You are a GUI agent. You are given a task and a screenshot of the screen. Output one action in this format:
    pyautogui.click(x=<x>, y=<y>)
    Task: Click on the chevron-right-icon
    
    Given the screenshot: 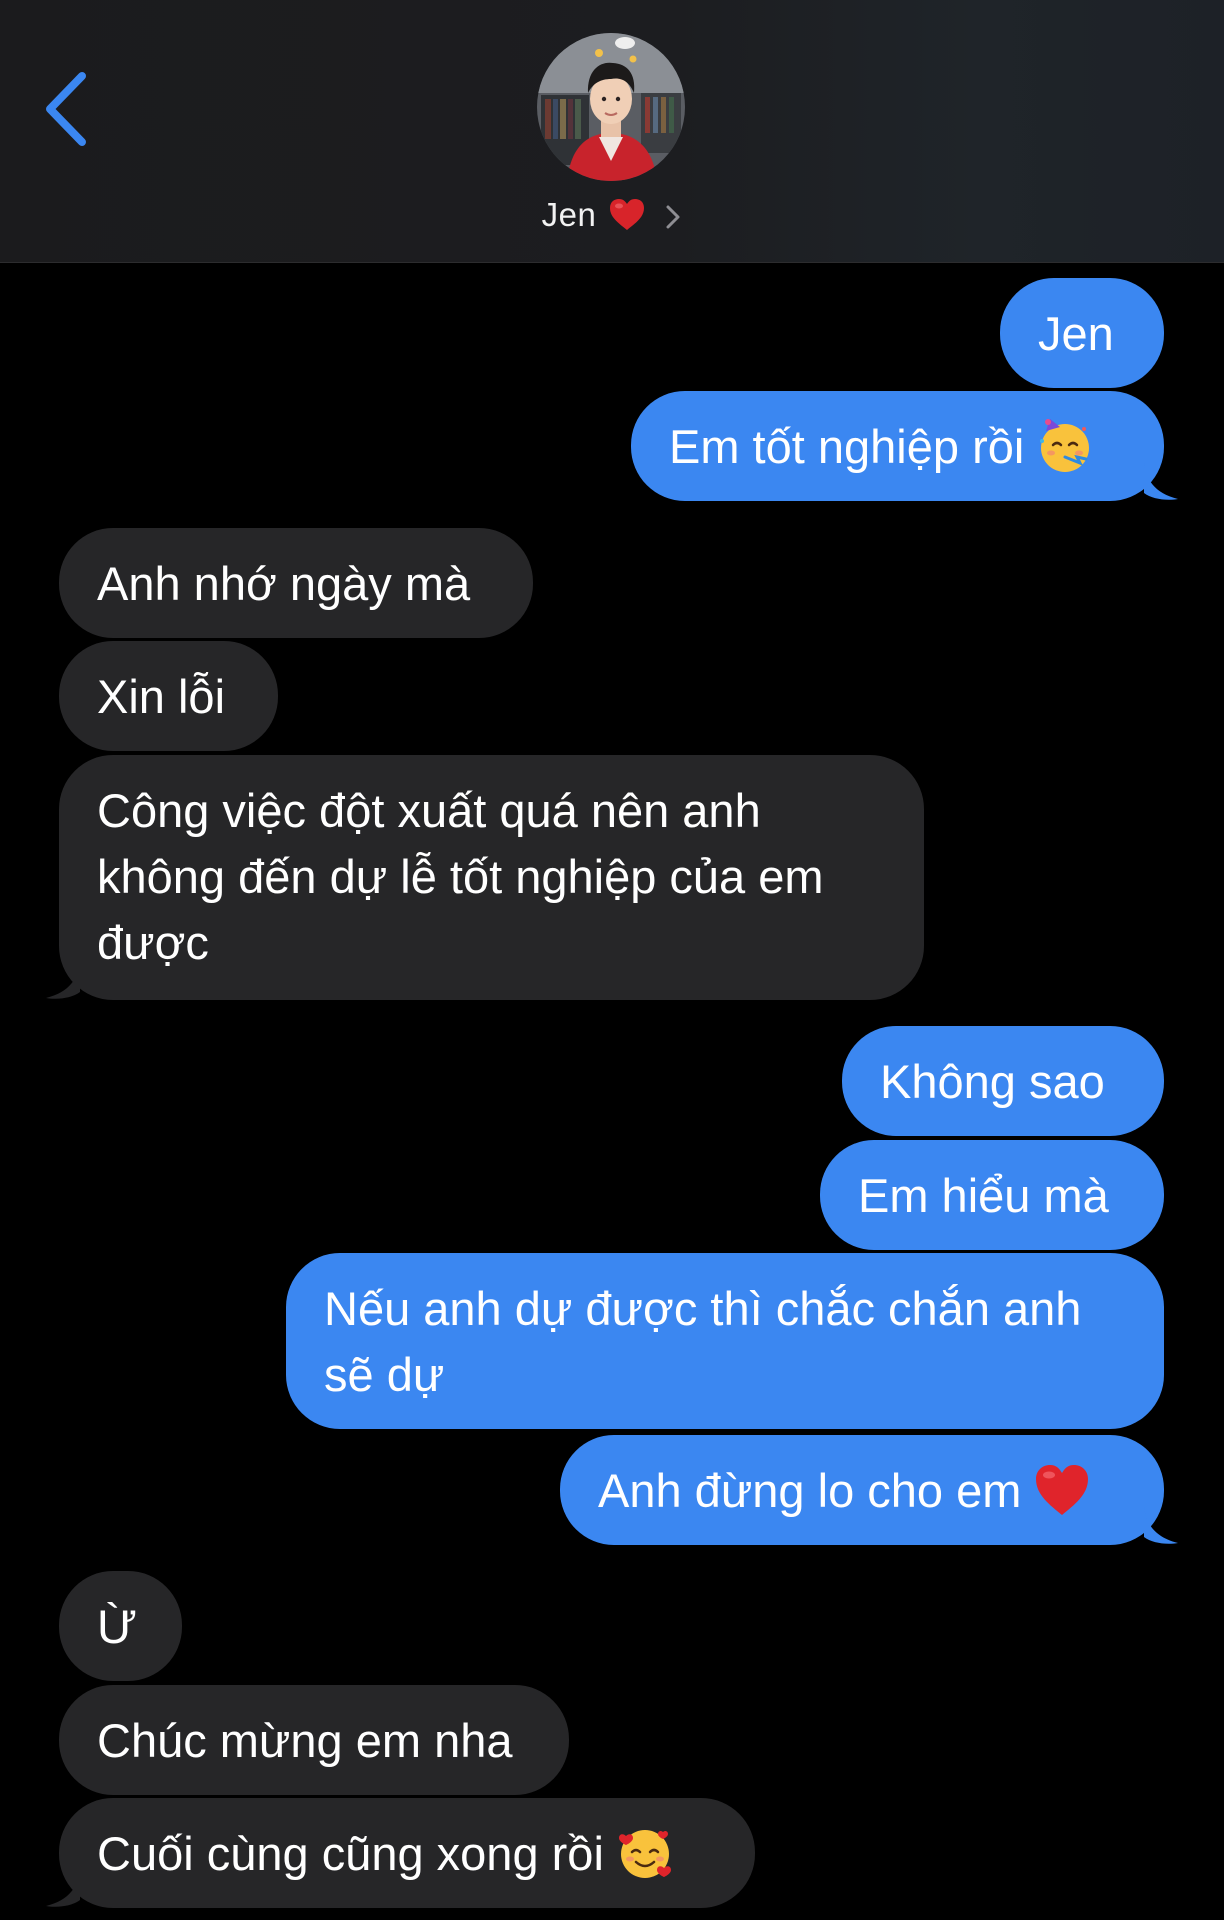 What is the action you would take?
    pyautogui.click(x=673, y=217)
    